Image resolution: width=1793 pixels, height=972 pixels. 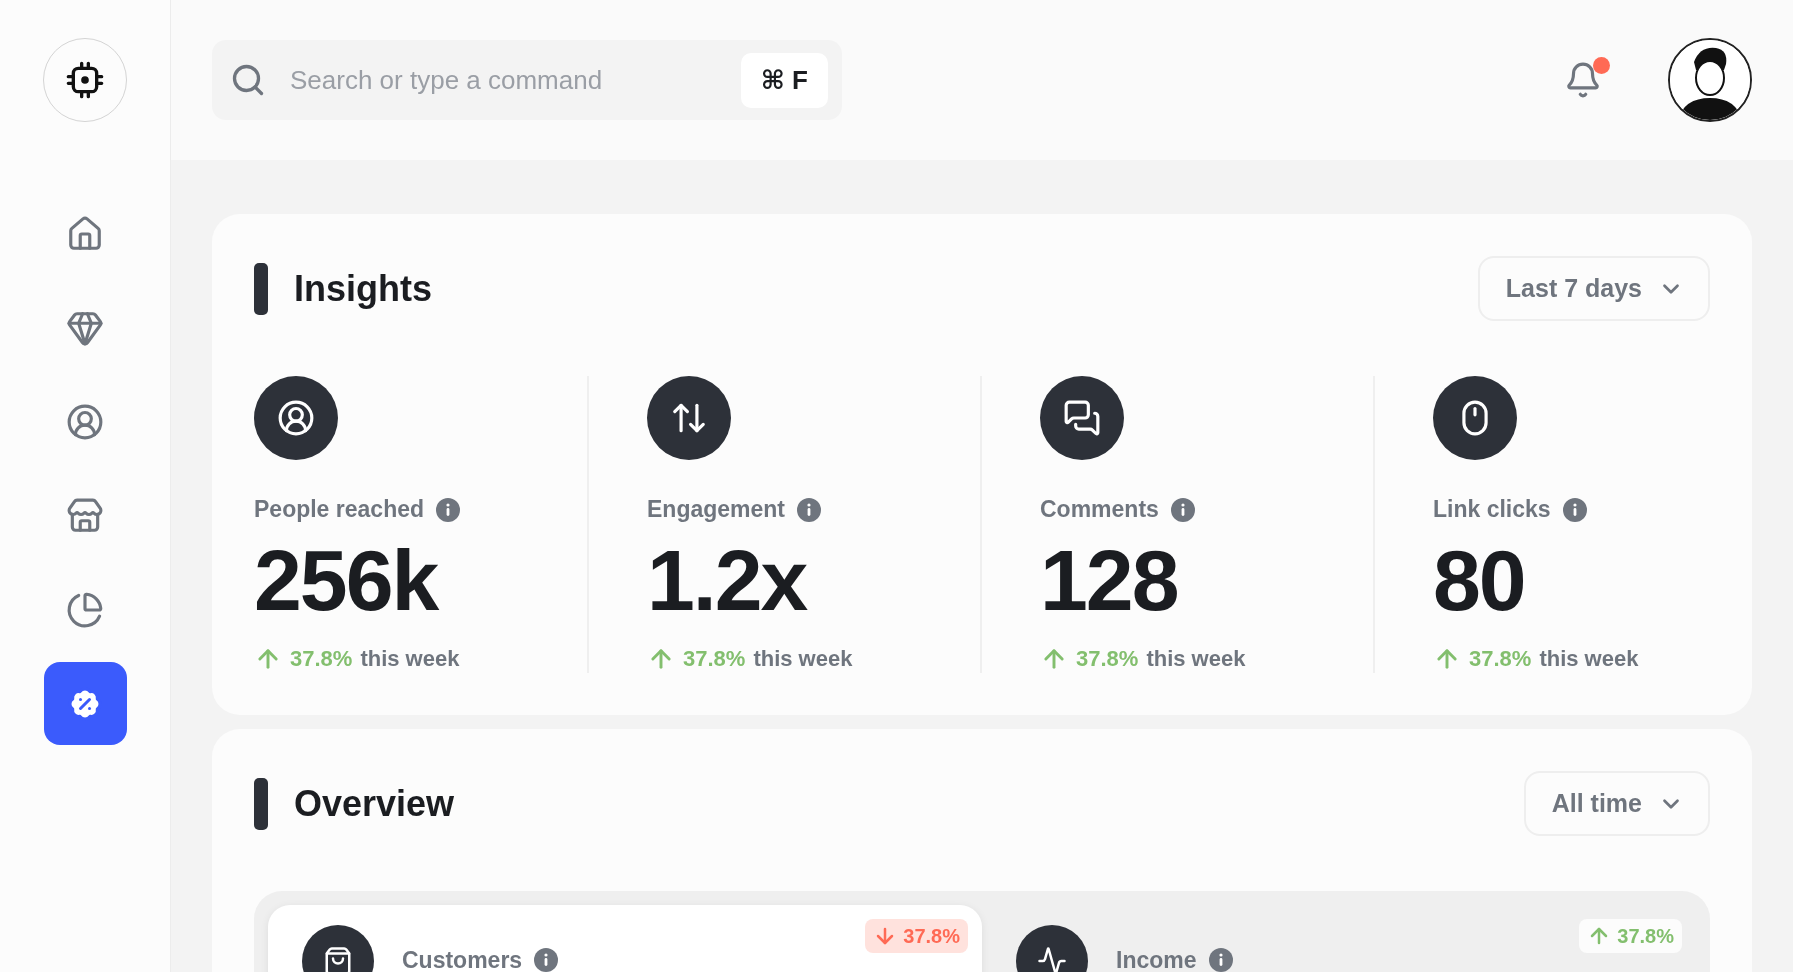 I want to click on sidebar-item, so click(x=85, y=703).